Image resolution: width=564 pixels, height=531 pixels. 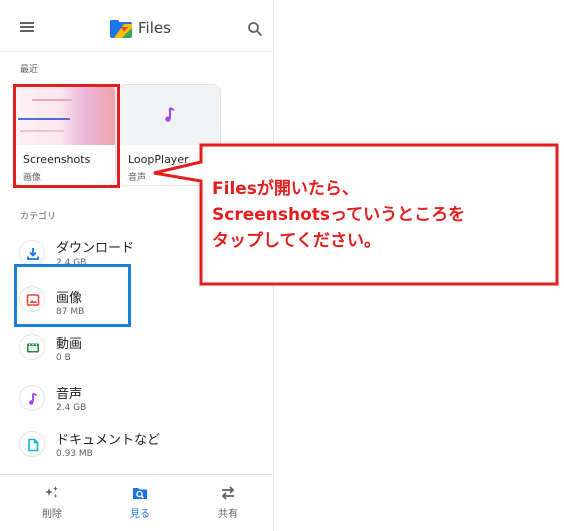 What do you see at coordinates (296, 241) in the screenshot?
I see `instruction-line: タップしてください。` at bounding box center [296, 241].